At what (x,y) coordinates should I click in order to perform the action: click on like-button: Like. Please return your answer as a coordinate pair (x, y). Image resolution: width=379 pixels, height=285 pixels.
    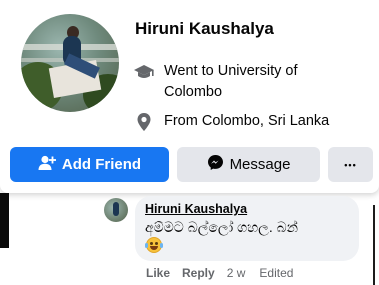
    Looking at the image, I should click on (158, 273).